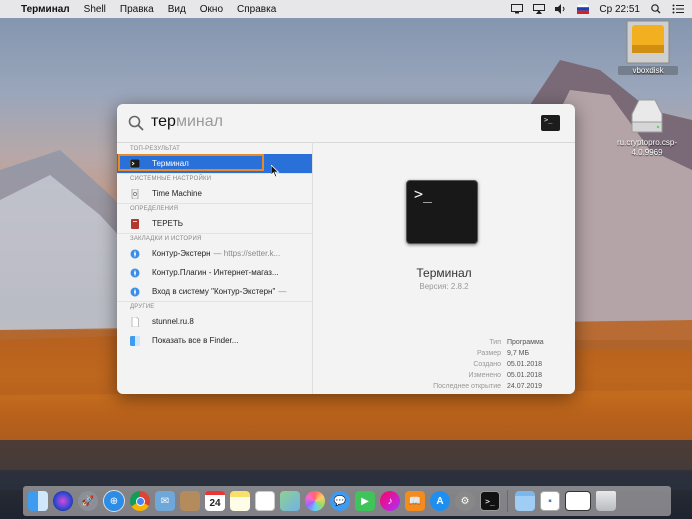 Image resolution: width=692 pixels, height=519 pixels. I want to click on section-header: СИСТЕМНЫЕ НАСТРОЙКИ, so click(214, 178).